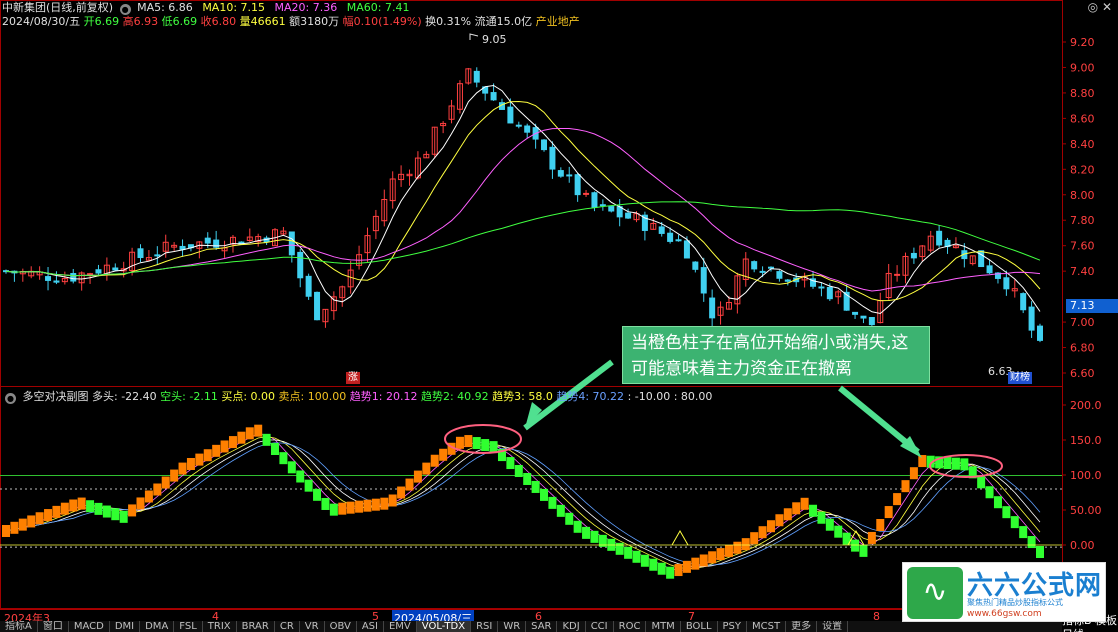 This screenshot has height=632, width=1118. I want to click on tab-24: 更多, so click(802, 626).